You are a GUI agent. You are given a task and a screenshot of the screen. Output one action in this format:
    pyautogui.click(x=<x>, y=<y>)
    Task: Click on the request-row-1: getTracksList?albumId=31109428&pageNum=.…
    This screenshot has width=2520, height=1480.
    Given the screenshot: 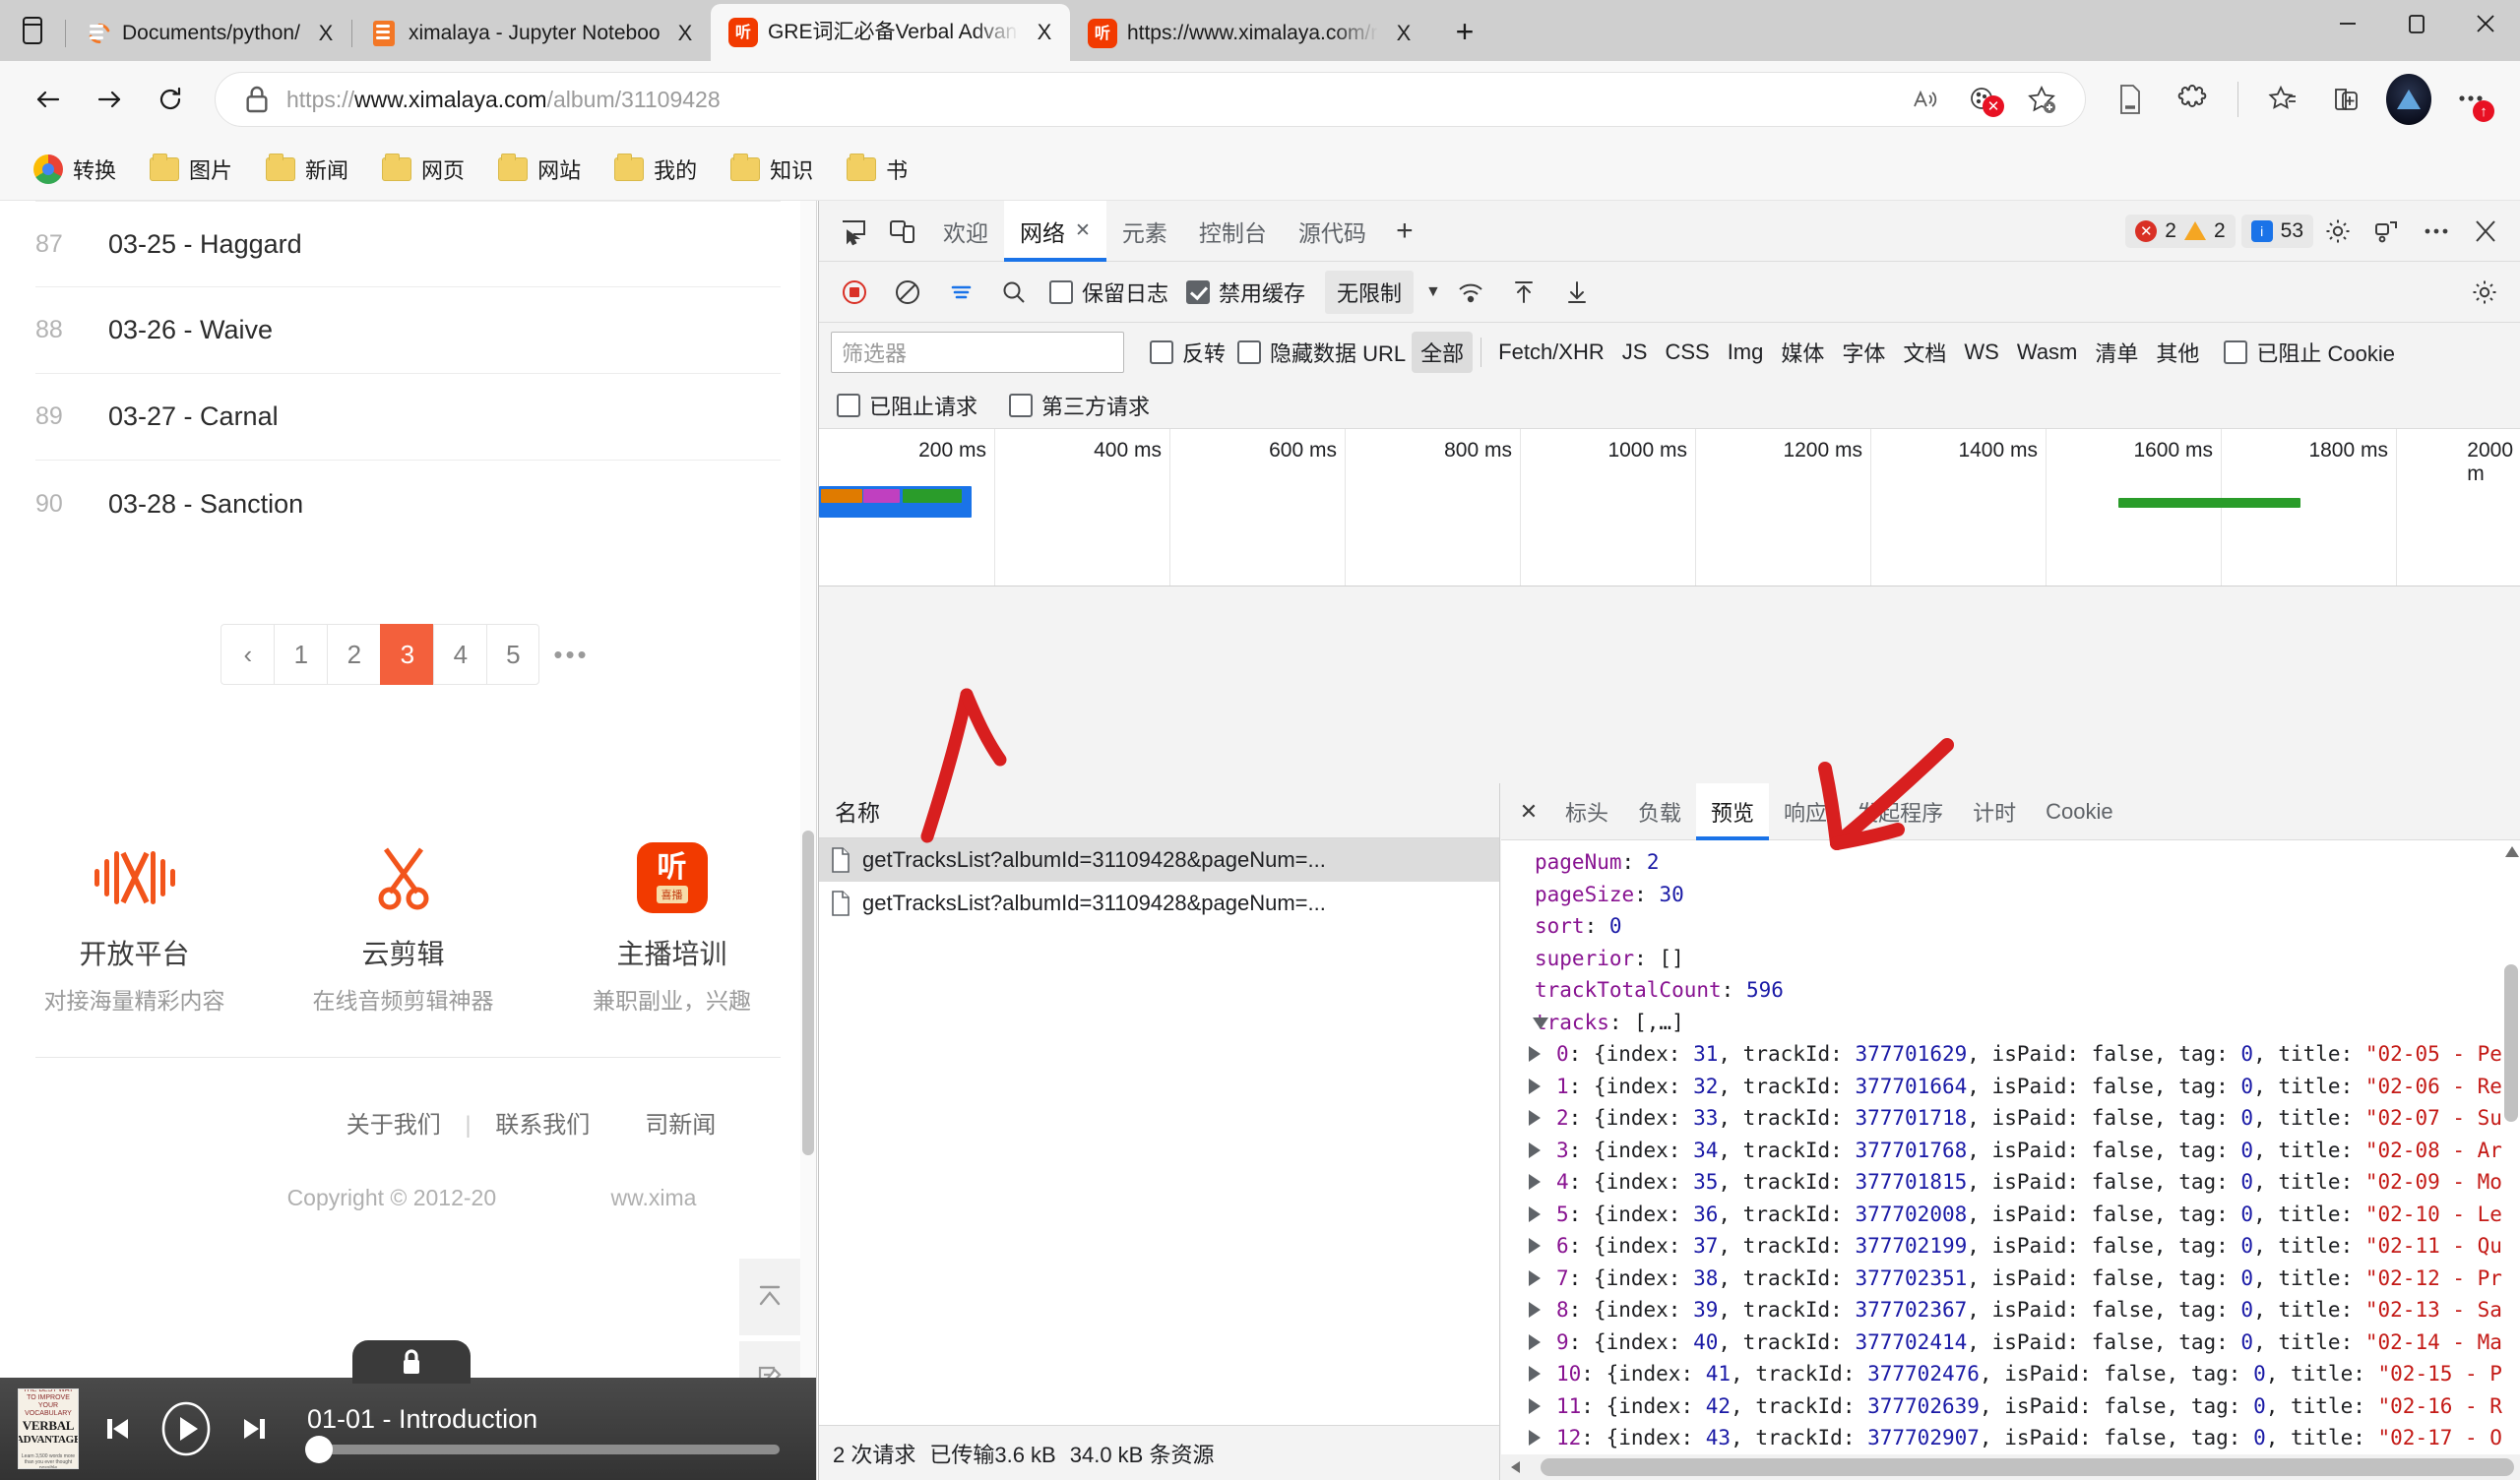 What is the action you would take?
    pyautogui.click(x=1159, y=904)
    